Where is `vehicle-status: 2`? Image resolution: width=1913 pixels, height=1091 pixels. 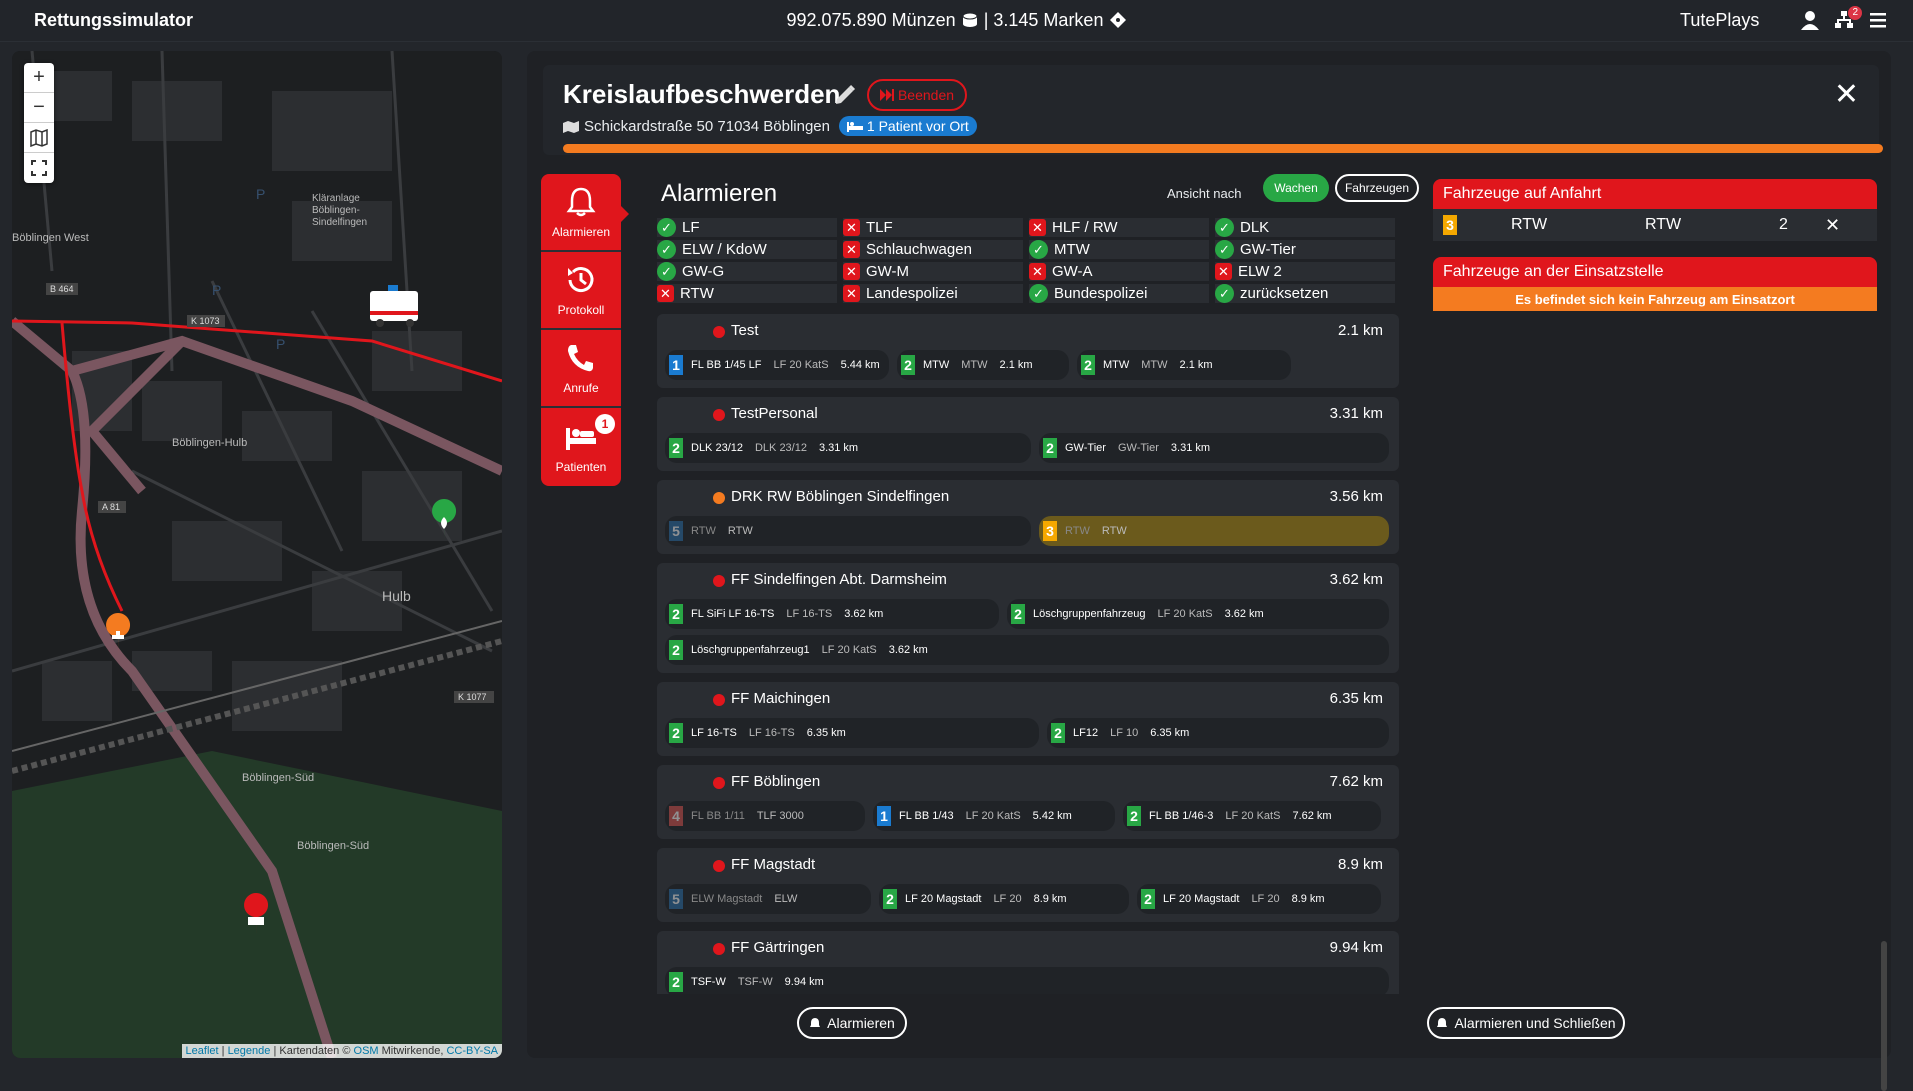 vehicle-status: 2 is located at coordinates (676, 650).